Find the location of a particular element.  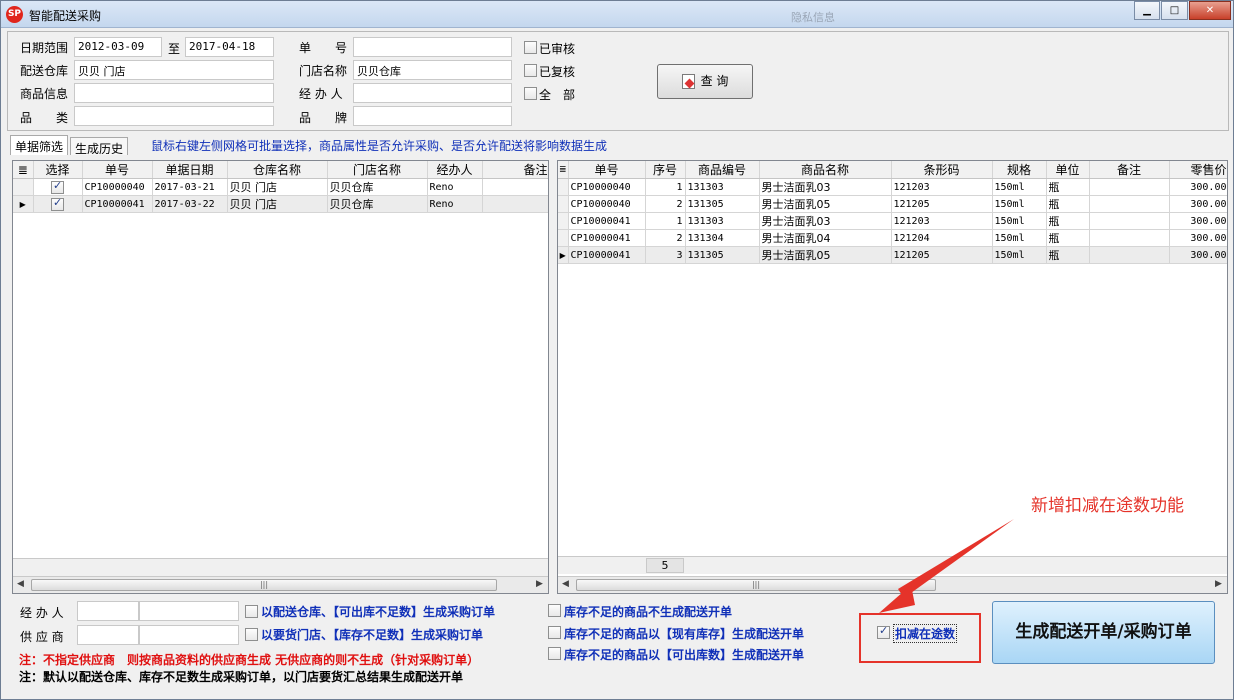

query-icon is located at coordinates (688, 81).